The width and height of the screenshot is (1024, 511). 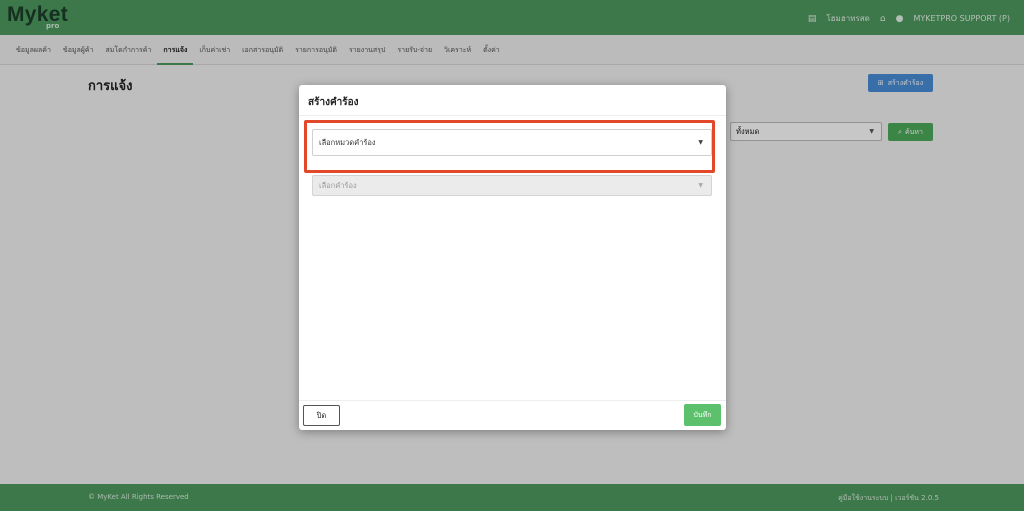 I want to click on modal-header-divider, so click(x=512, y=115).